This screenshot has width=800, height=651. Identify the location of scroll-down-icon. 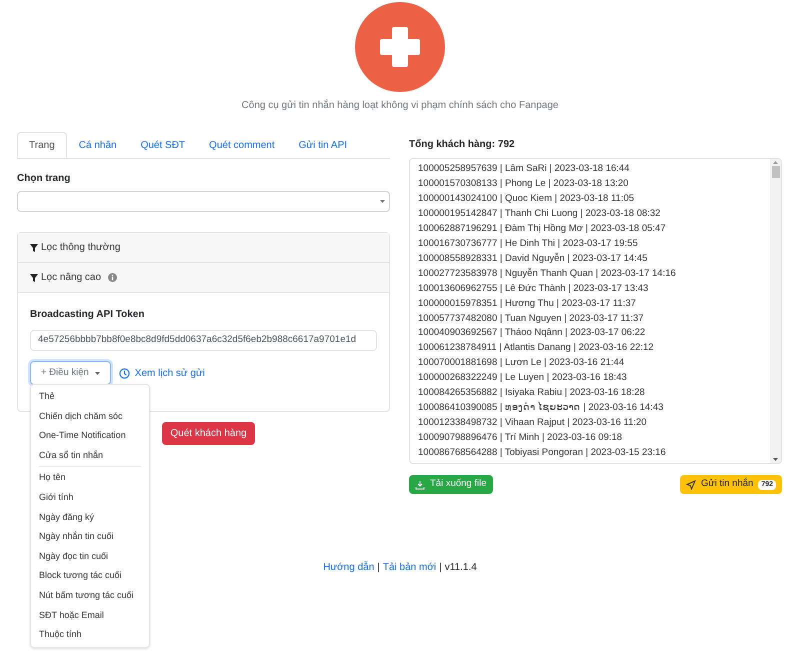
(775, 459).